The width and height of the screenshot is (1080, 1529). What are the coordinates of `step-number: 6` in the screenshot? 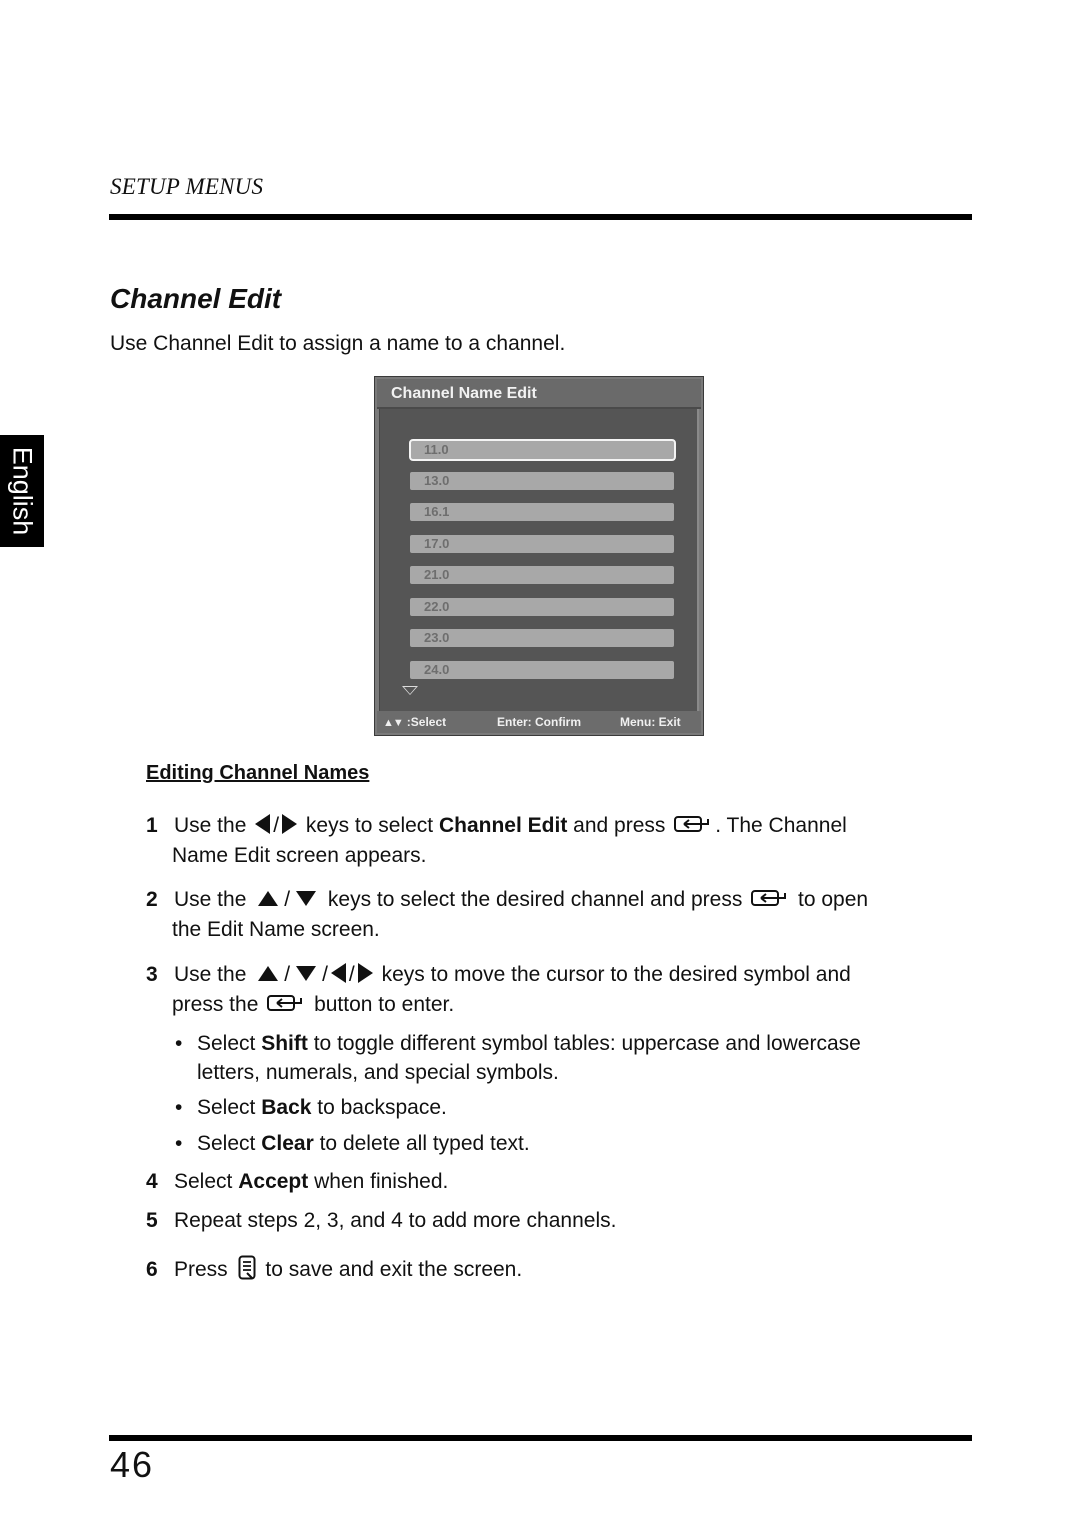 It's located at (152, 1269).